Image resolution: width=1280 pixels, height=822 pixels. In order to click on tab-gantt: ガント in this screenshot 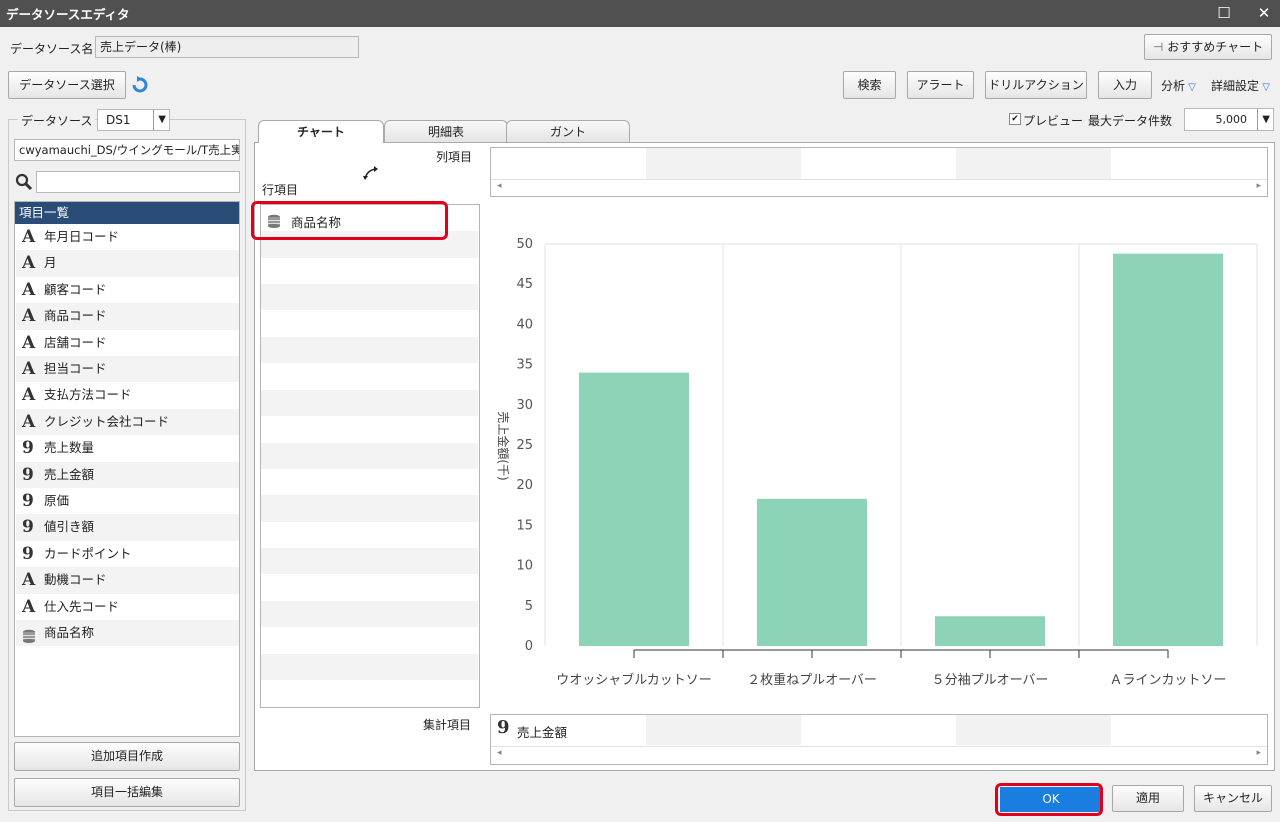, I will do `click(568, 131)`.